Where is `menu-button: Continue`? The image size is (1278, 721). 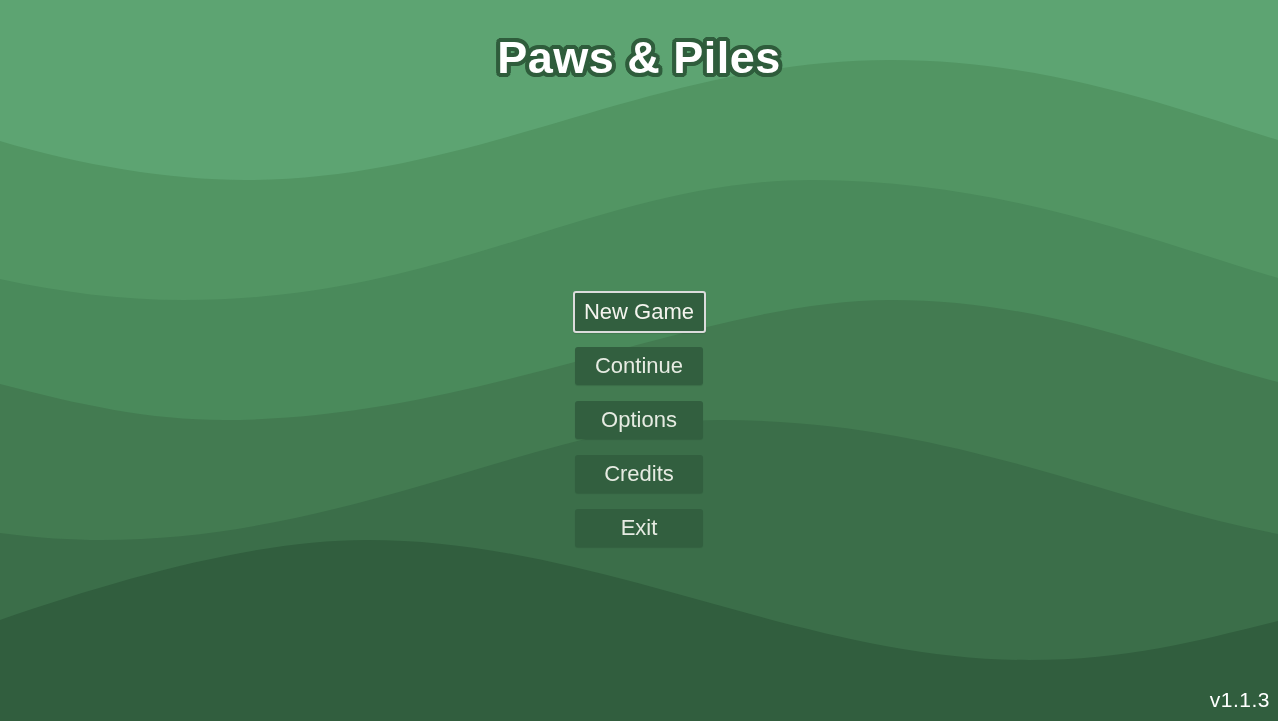 menu-button: Continue is located at coordinates (639, 366).